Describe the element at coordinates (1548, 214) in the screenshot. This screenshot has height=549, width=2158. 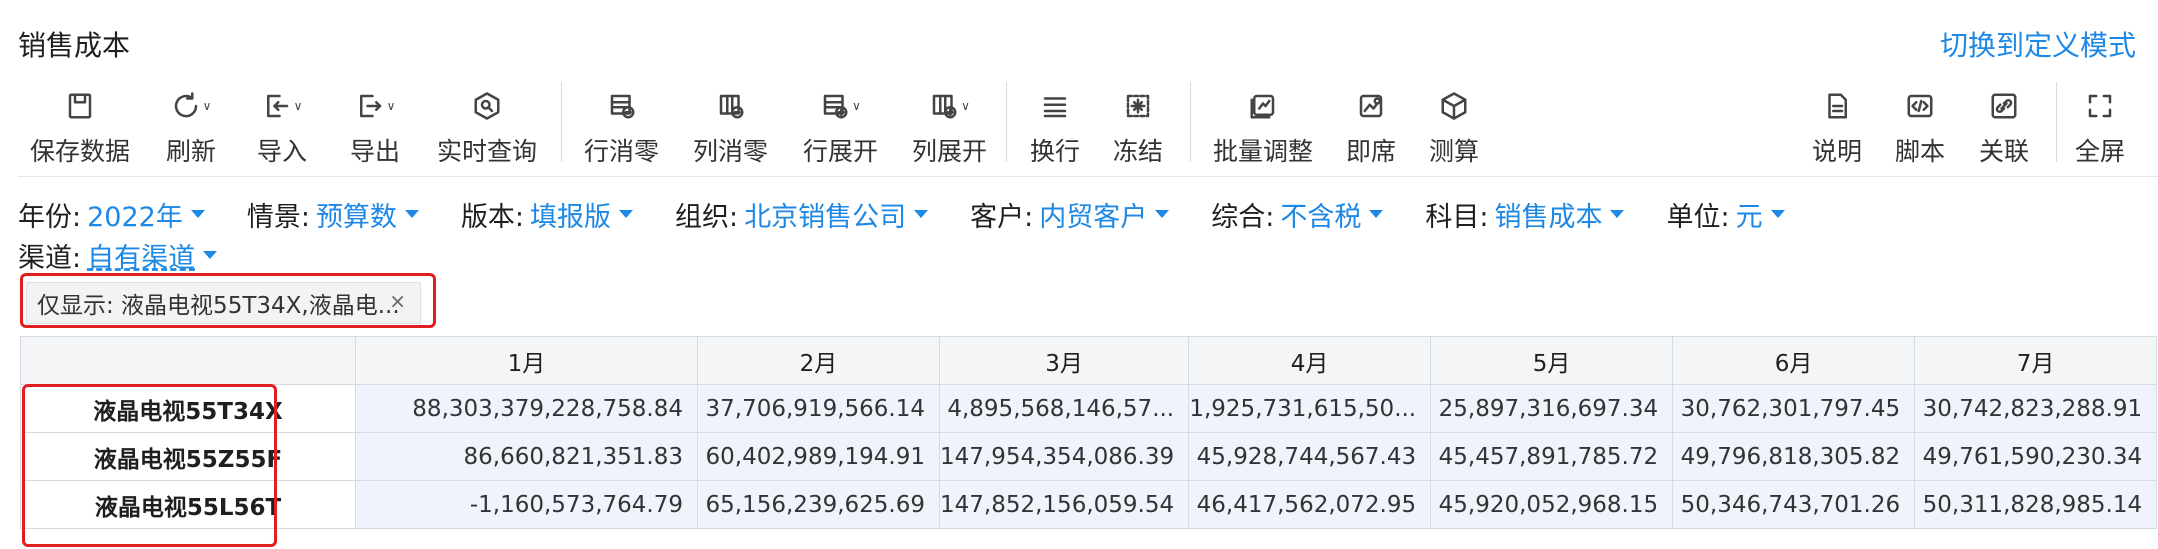
I see `filter-value: 销售成本` at that location.